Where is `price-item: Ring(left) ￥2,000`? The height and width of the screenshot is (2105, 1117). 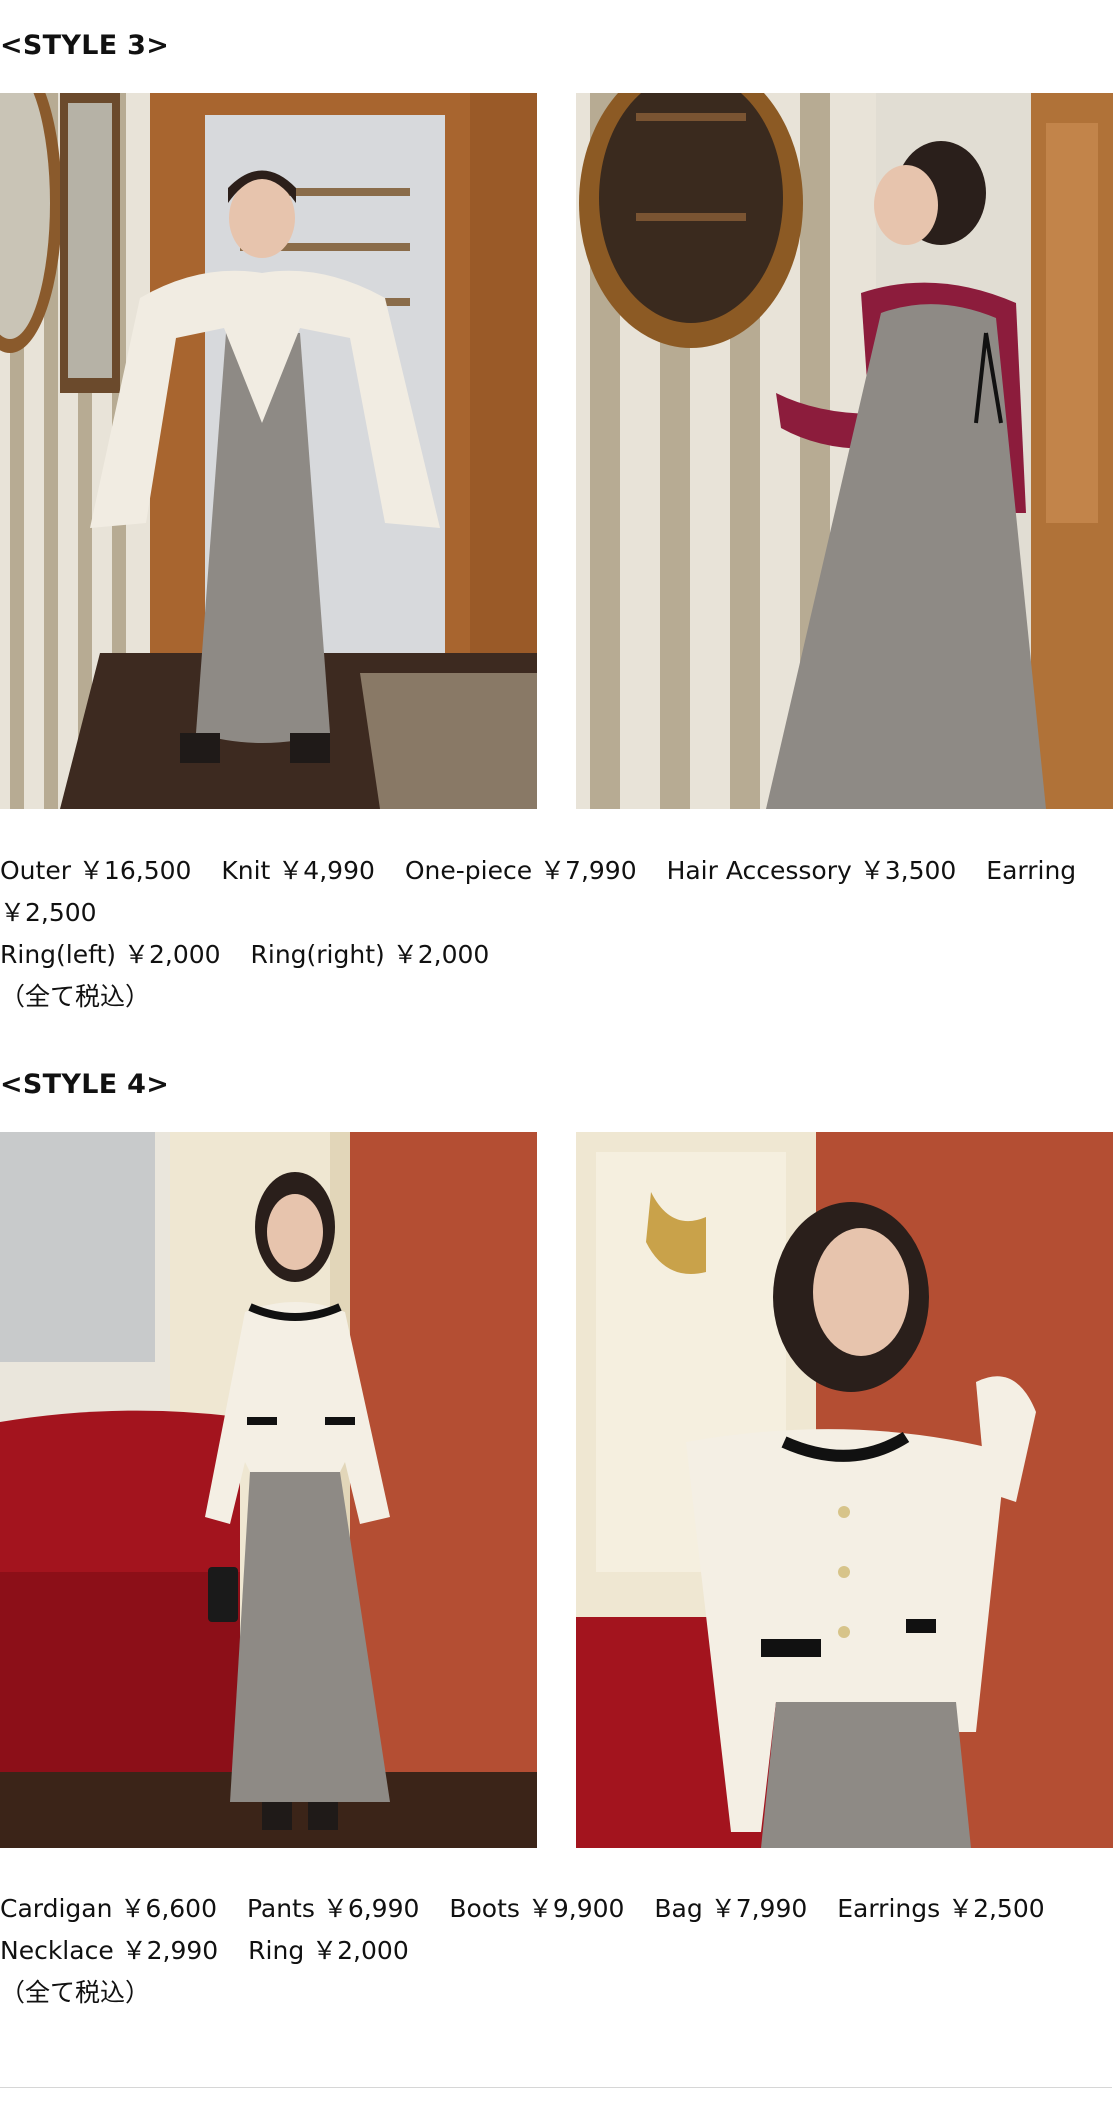
price-item: Ring(left) ￥2,000 is located at coordinates (110, 954).